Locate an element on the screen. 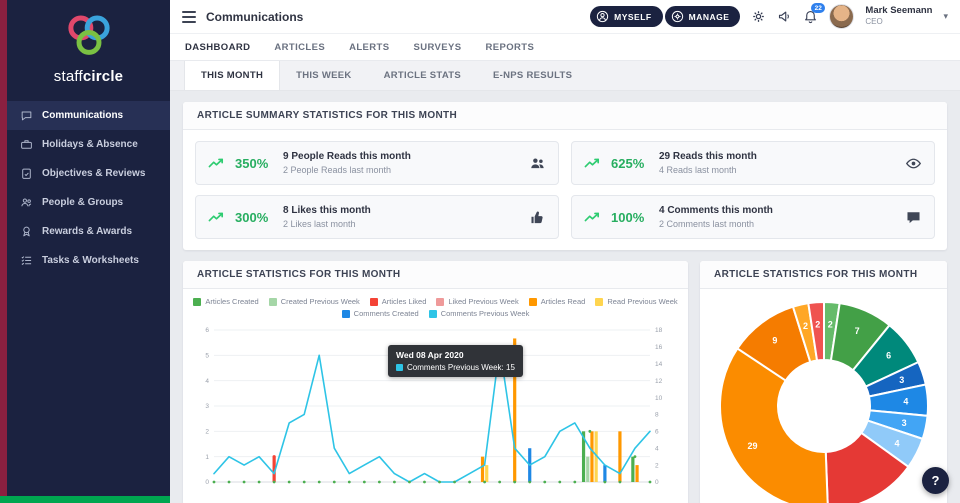 This screenshot has width=960, height=503. sidebar-item-label: Communications is located at coordinates (83, 115).